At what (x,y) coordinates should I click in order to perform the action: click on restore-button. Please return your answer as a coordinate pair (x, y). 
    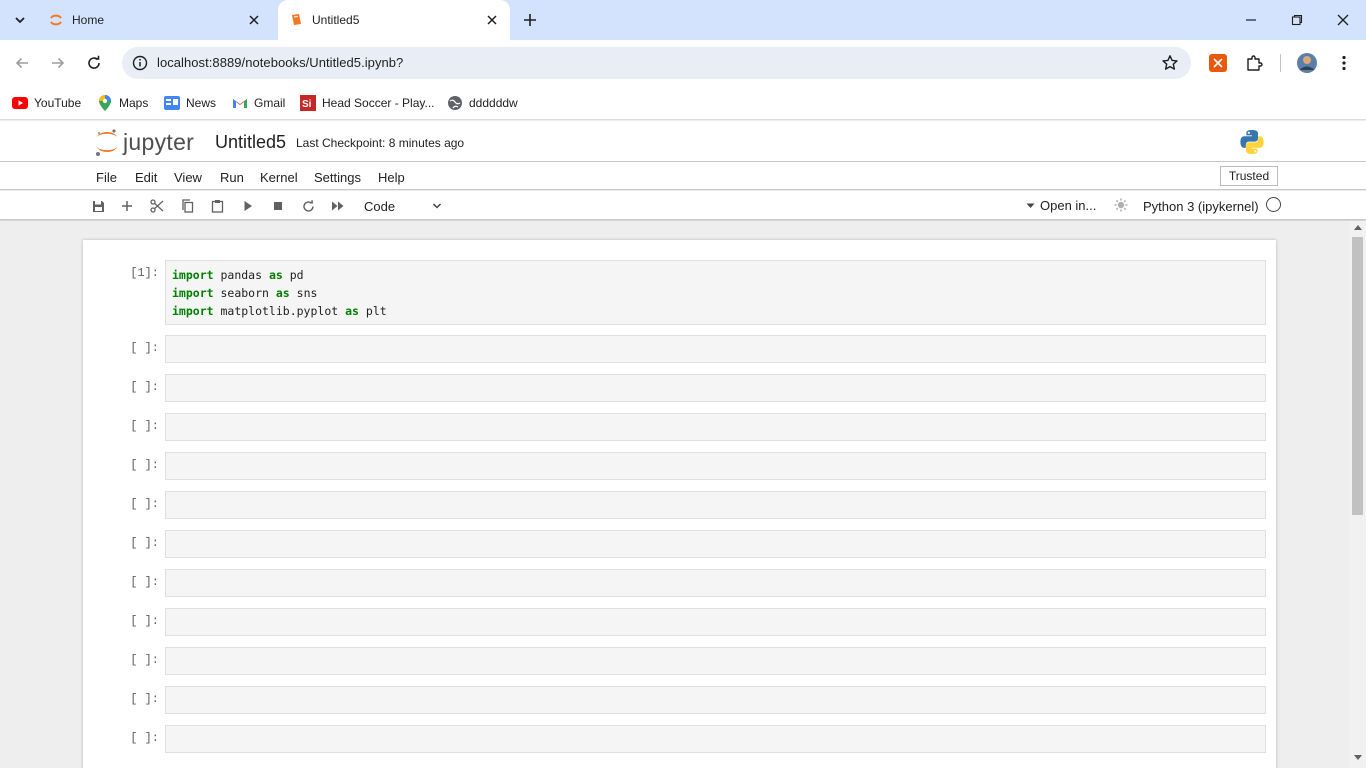
    Looking at the image, I should click on (1297, 20).